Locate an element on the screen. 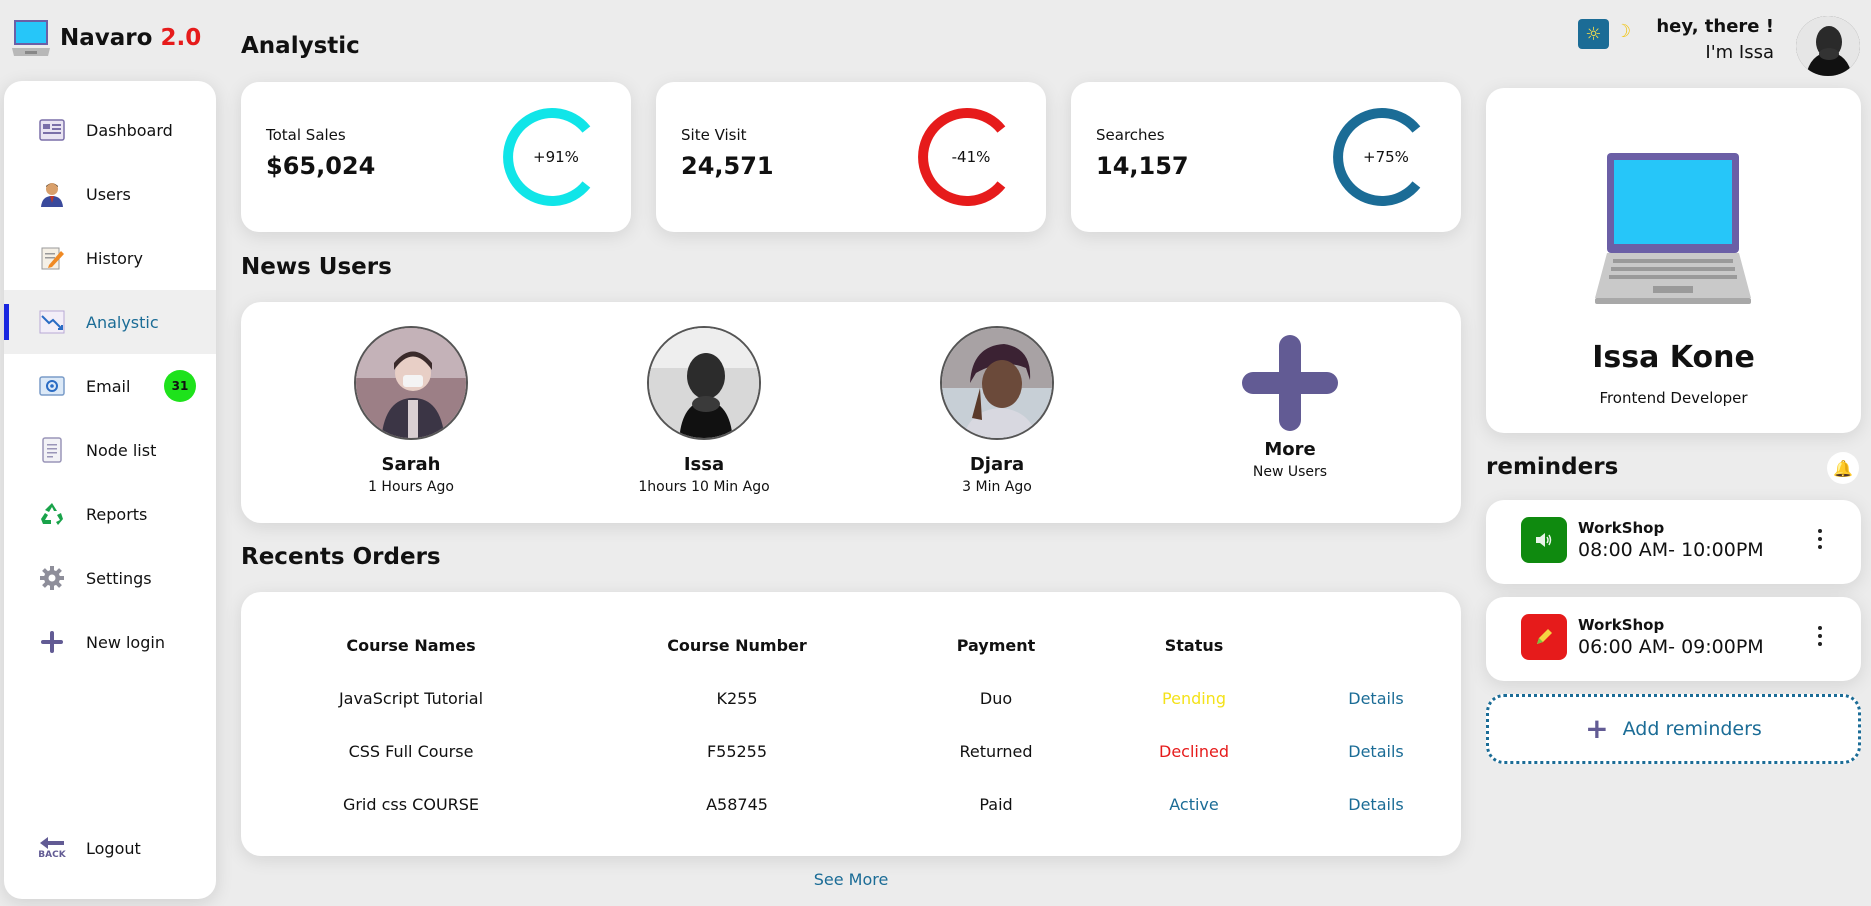  see-more-link: See More is located at coordinates (851, 879).